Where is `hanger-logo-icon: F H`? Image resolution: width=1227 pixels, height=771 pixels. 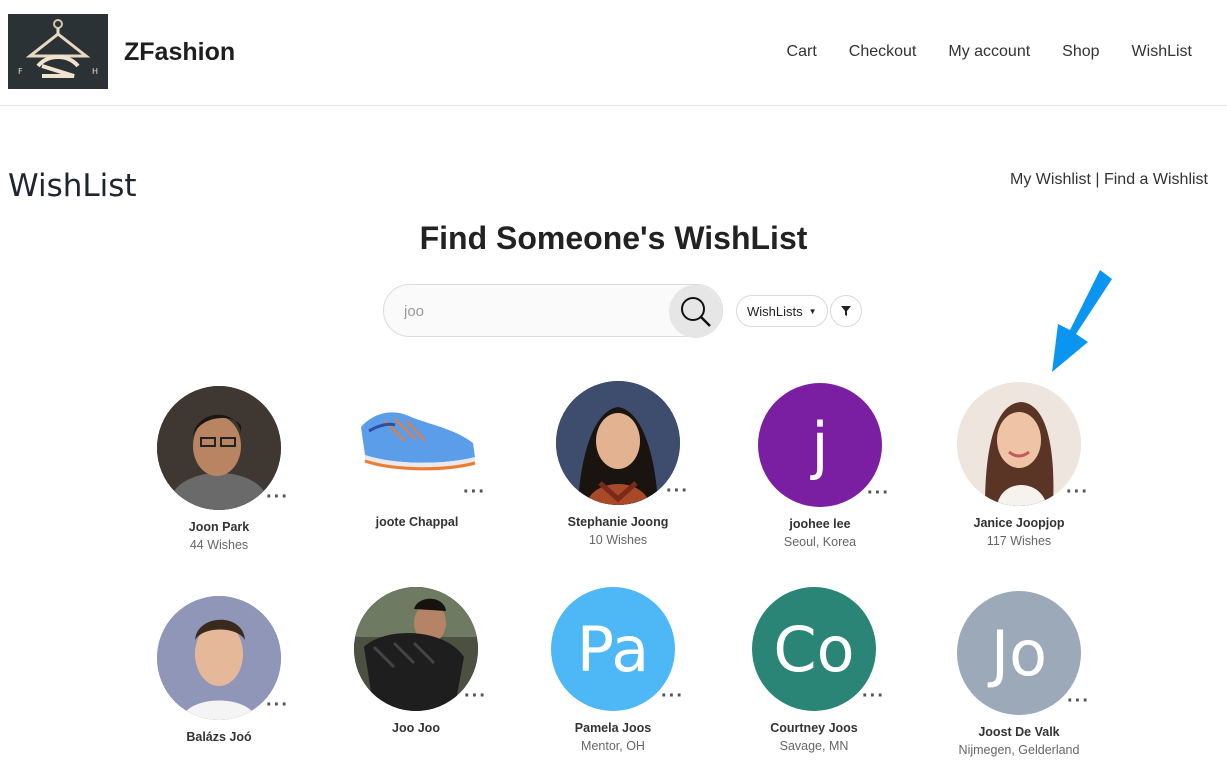
hanger-logo-icon: F H is located at coordinates (58, 51).